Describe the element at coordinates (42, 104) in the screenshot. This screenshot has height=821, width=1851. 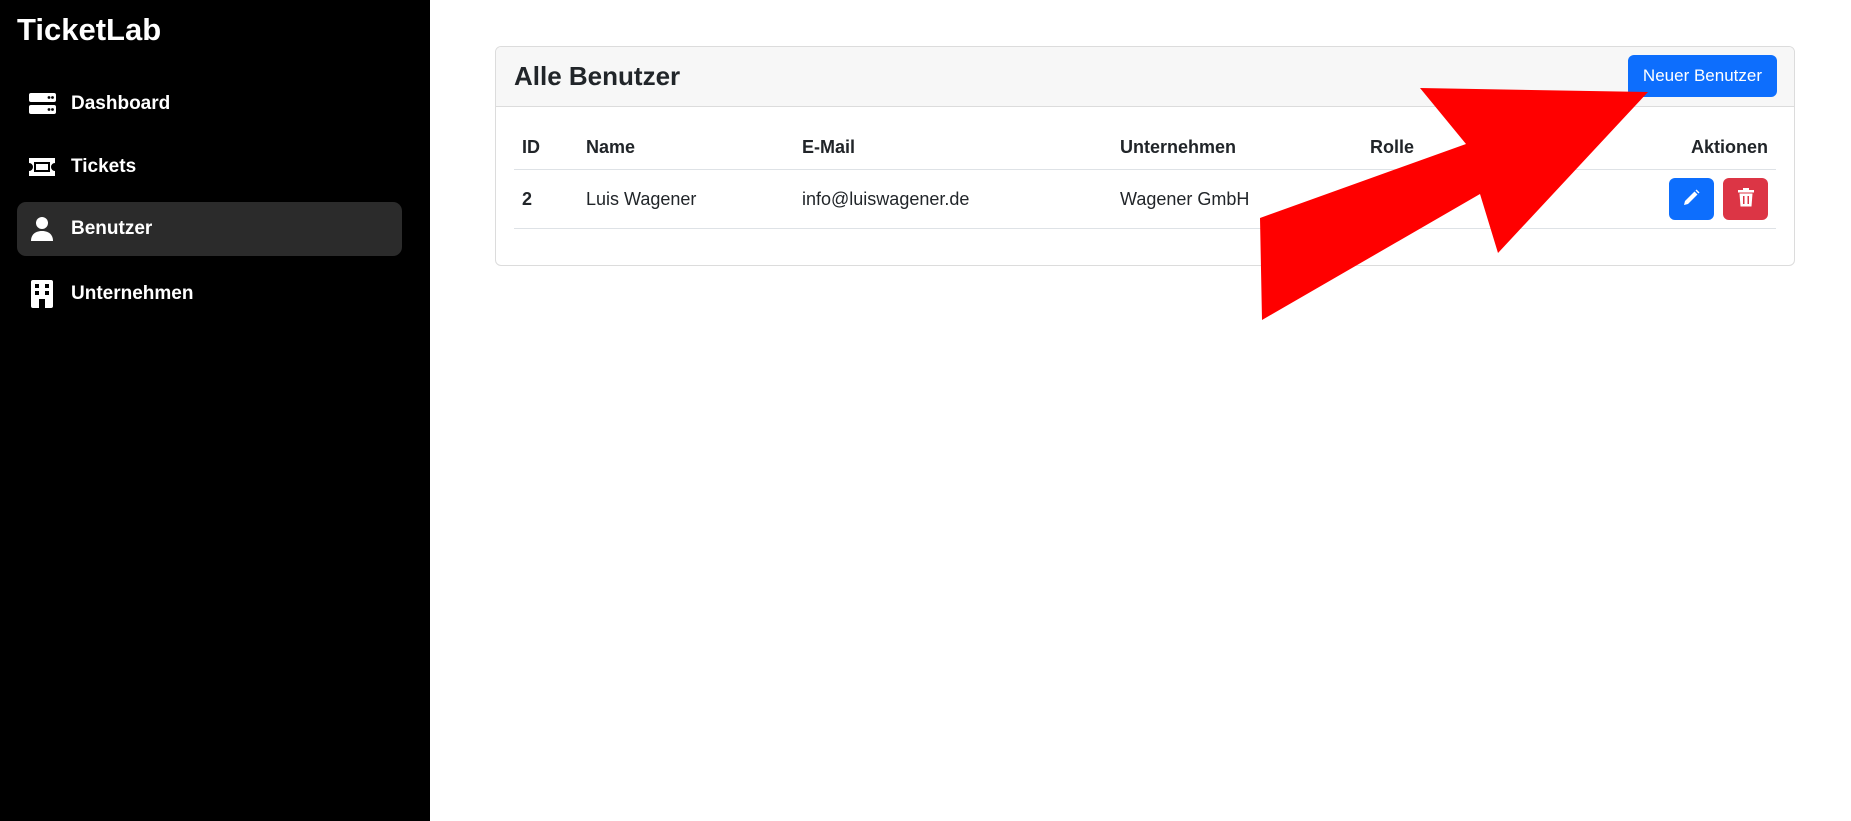
I see `server-icon` at that location.